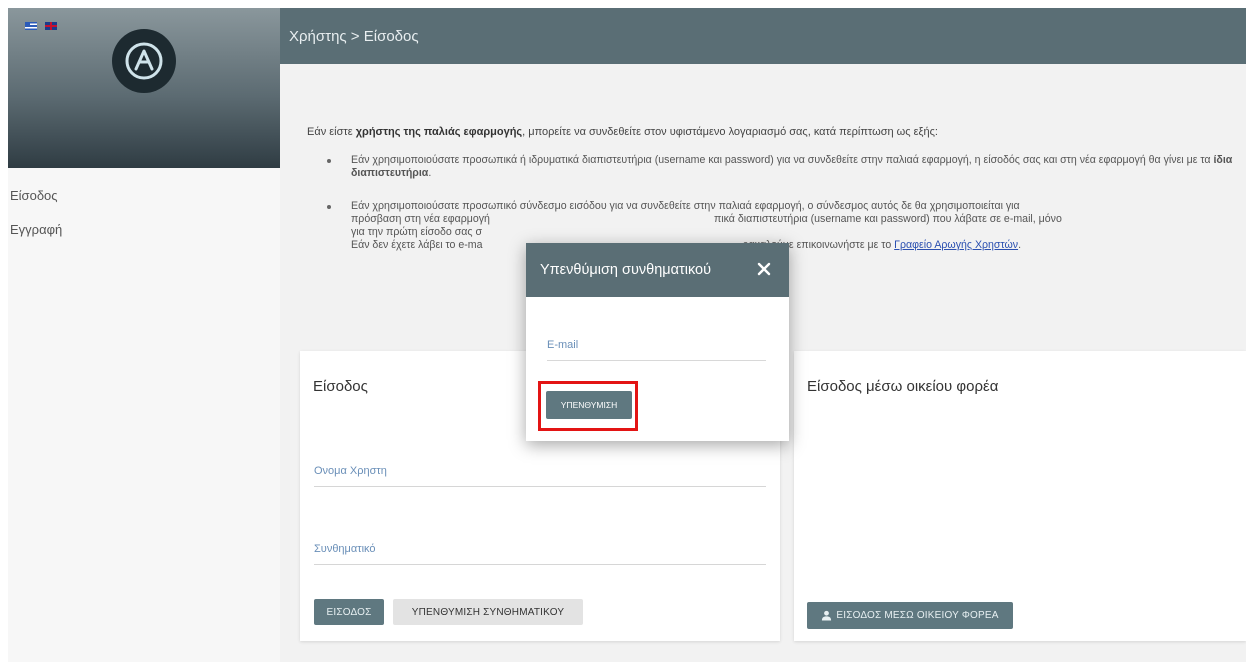  What do you see at coordinates (417, 245) in the screenshot?
I see `bullet-2-line-4: Εάν δεν έχετε λάβει το e-ma` at bounding box center [417, 245].